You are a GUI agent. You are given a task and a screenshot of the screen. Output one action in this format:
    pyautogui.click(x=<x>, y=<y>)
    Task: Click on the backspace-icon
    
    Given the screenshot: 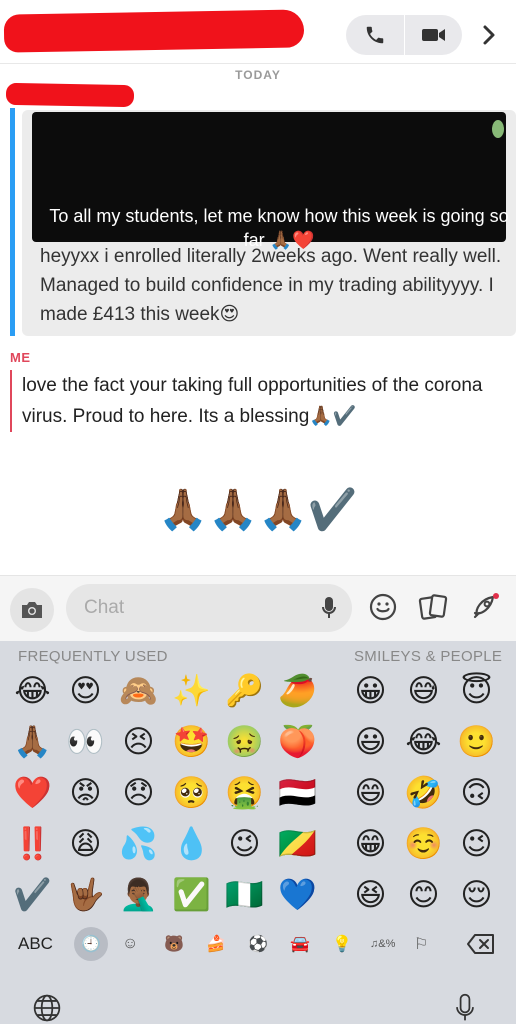 What is the action you would take?
    pyautogui.click(x=480, y=944)
    